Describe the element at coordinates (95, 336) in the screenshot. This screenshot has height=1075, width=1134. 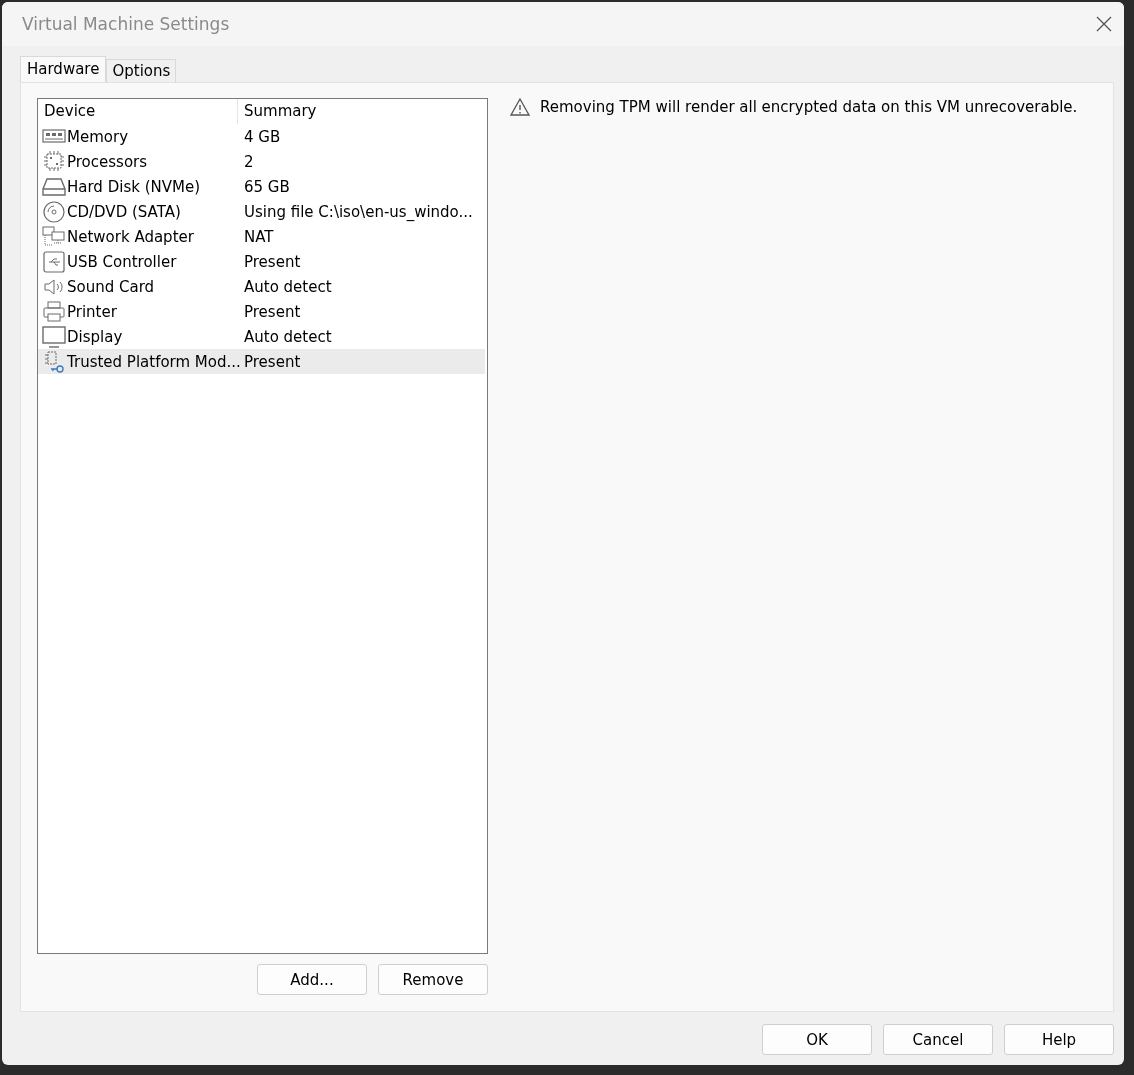
I see `device-name: Display` at that location.